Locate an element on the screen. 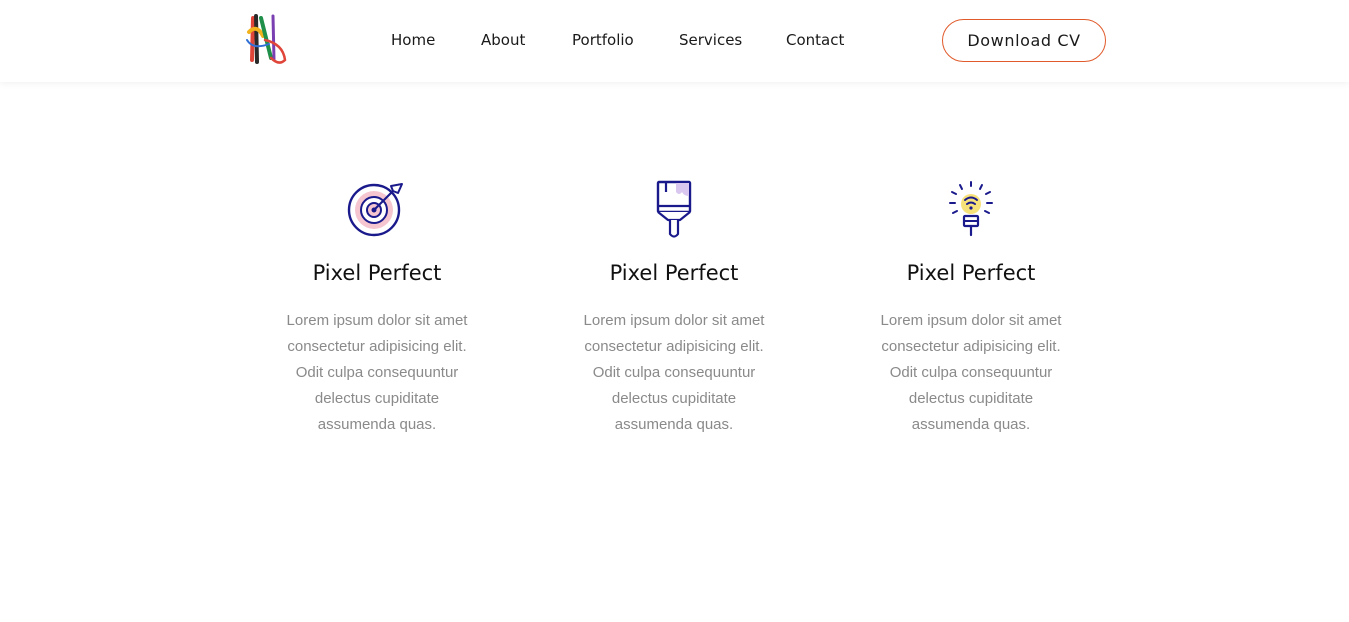  download-cv-button: Download CV is located at coordinates (1024, 40).